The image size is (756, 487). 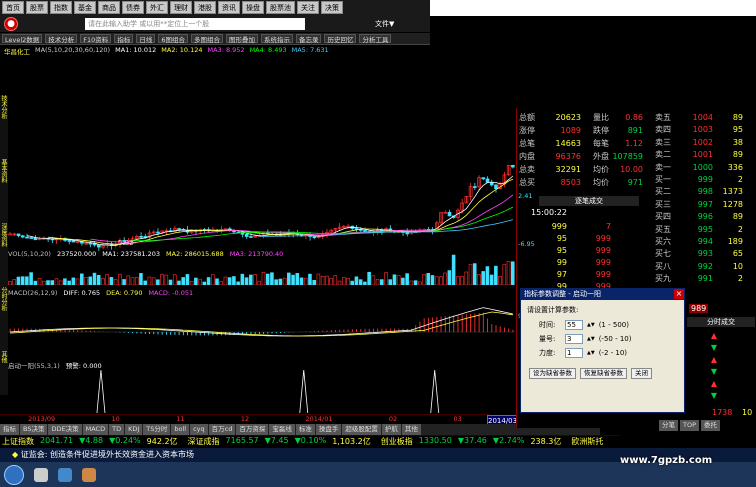 What do you see at coordinates (133, 7) in the screenshot?
I see `top-btn-5: 债券` at bounding box center [133, 7].